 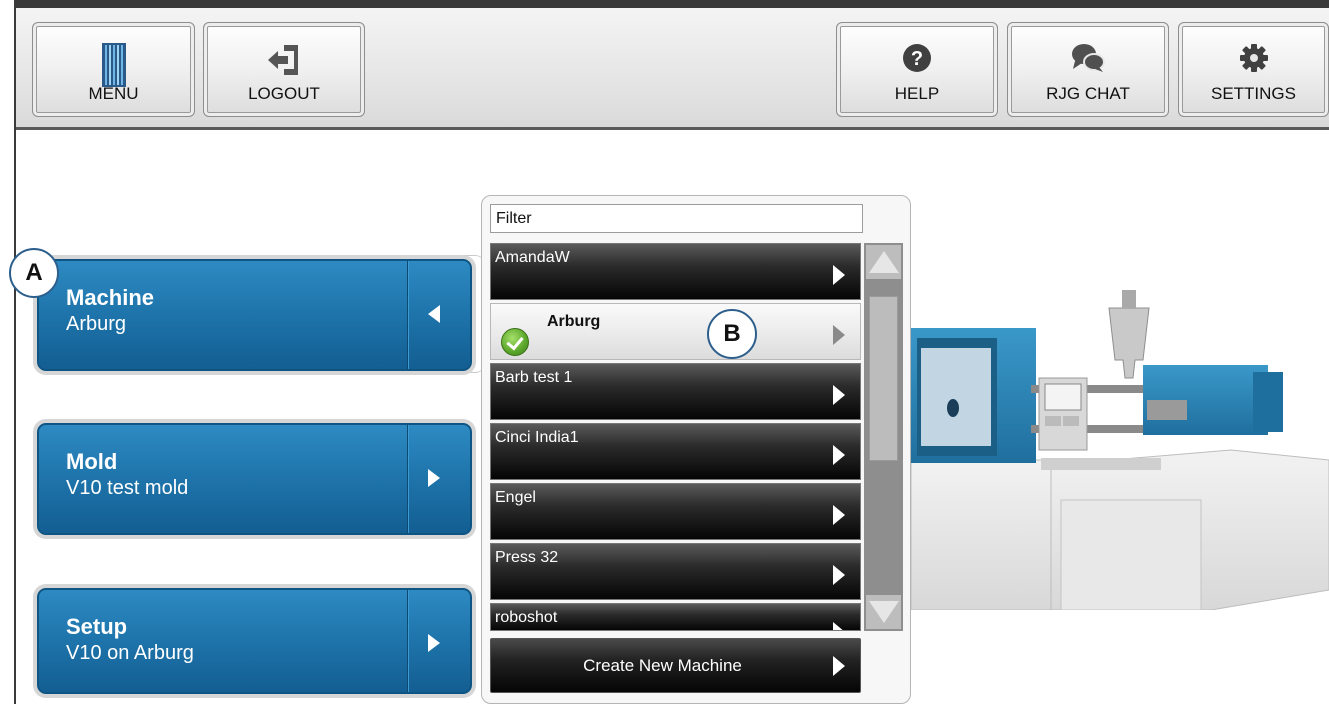 What do you see at coordinates (515, 342) in the screenshot?
I see `checkmark-icon` at bounding box center [515, 342].